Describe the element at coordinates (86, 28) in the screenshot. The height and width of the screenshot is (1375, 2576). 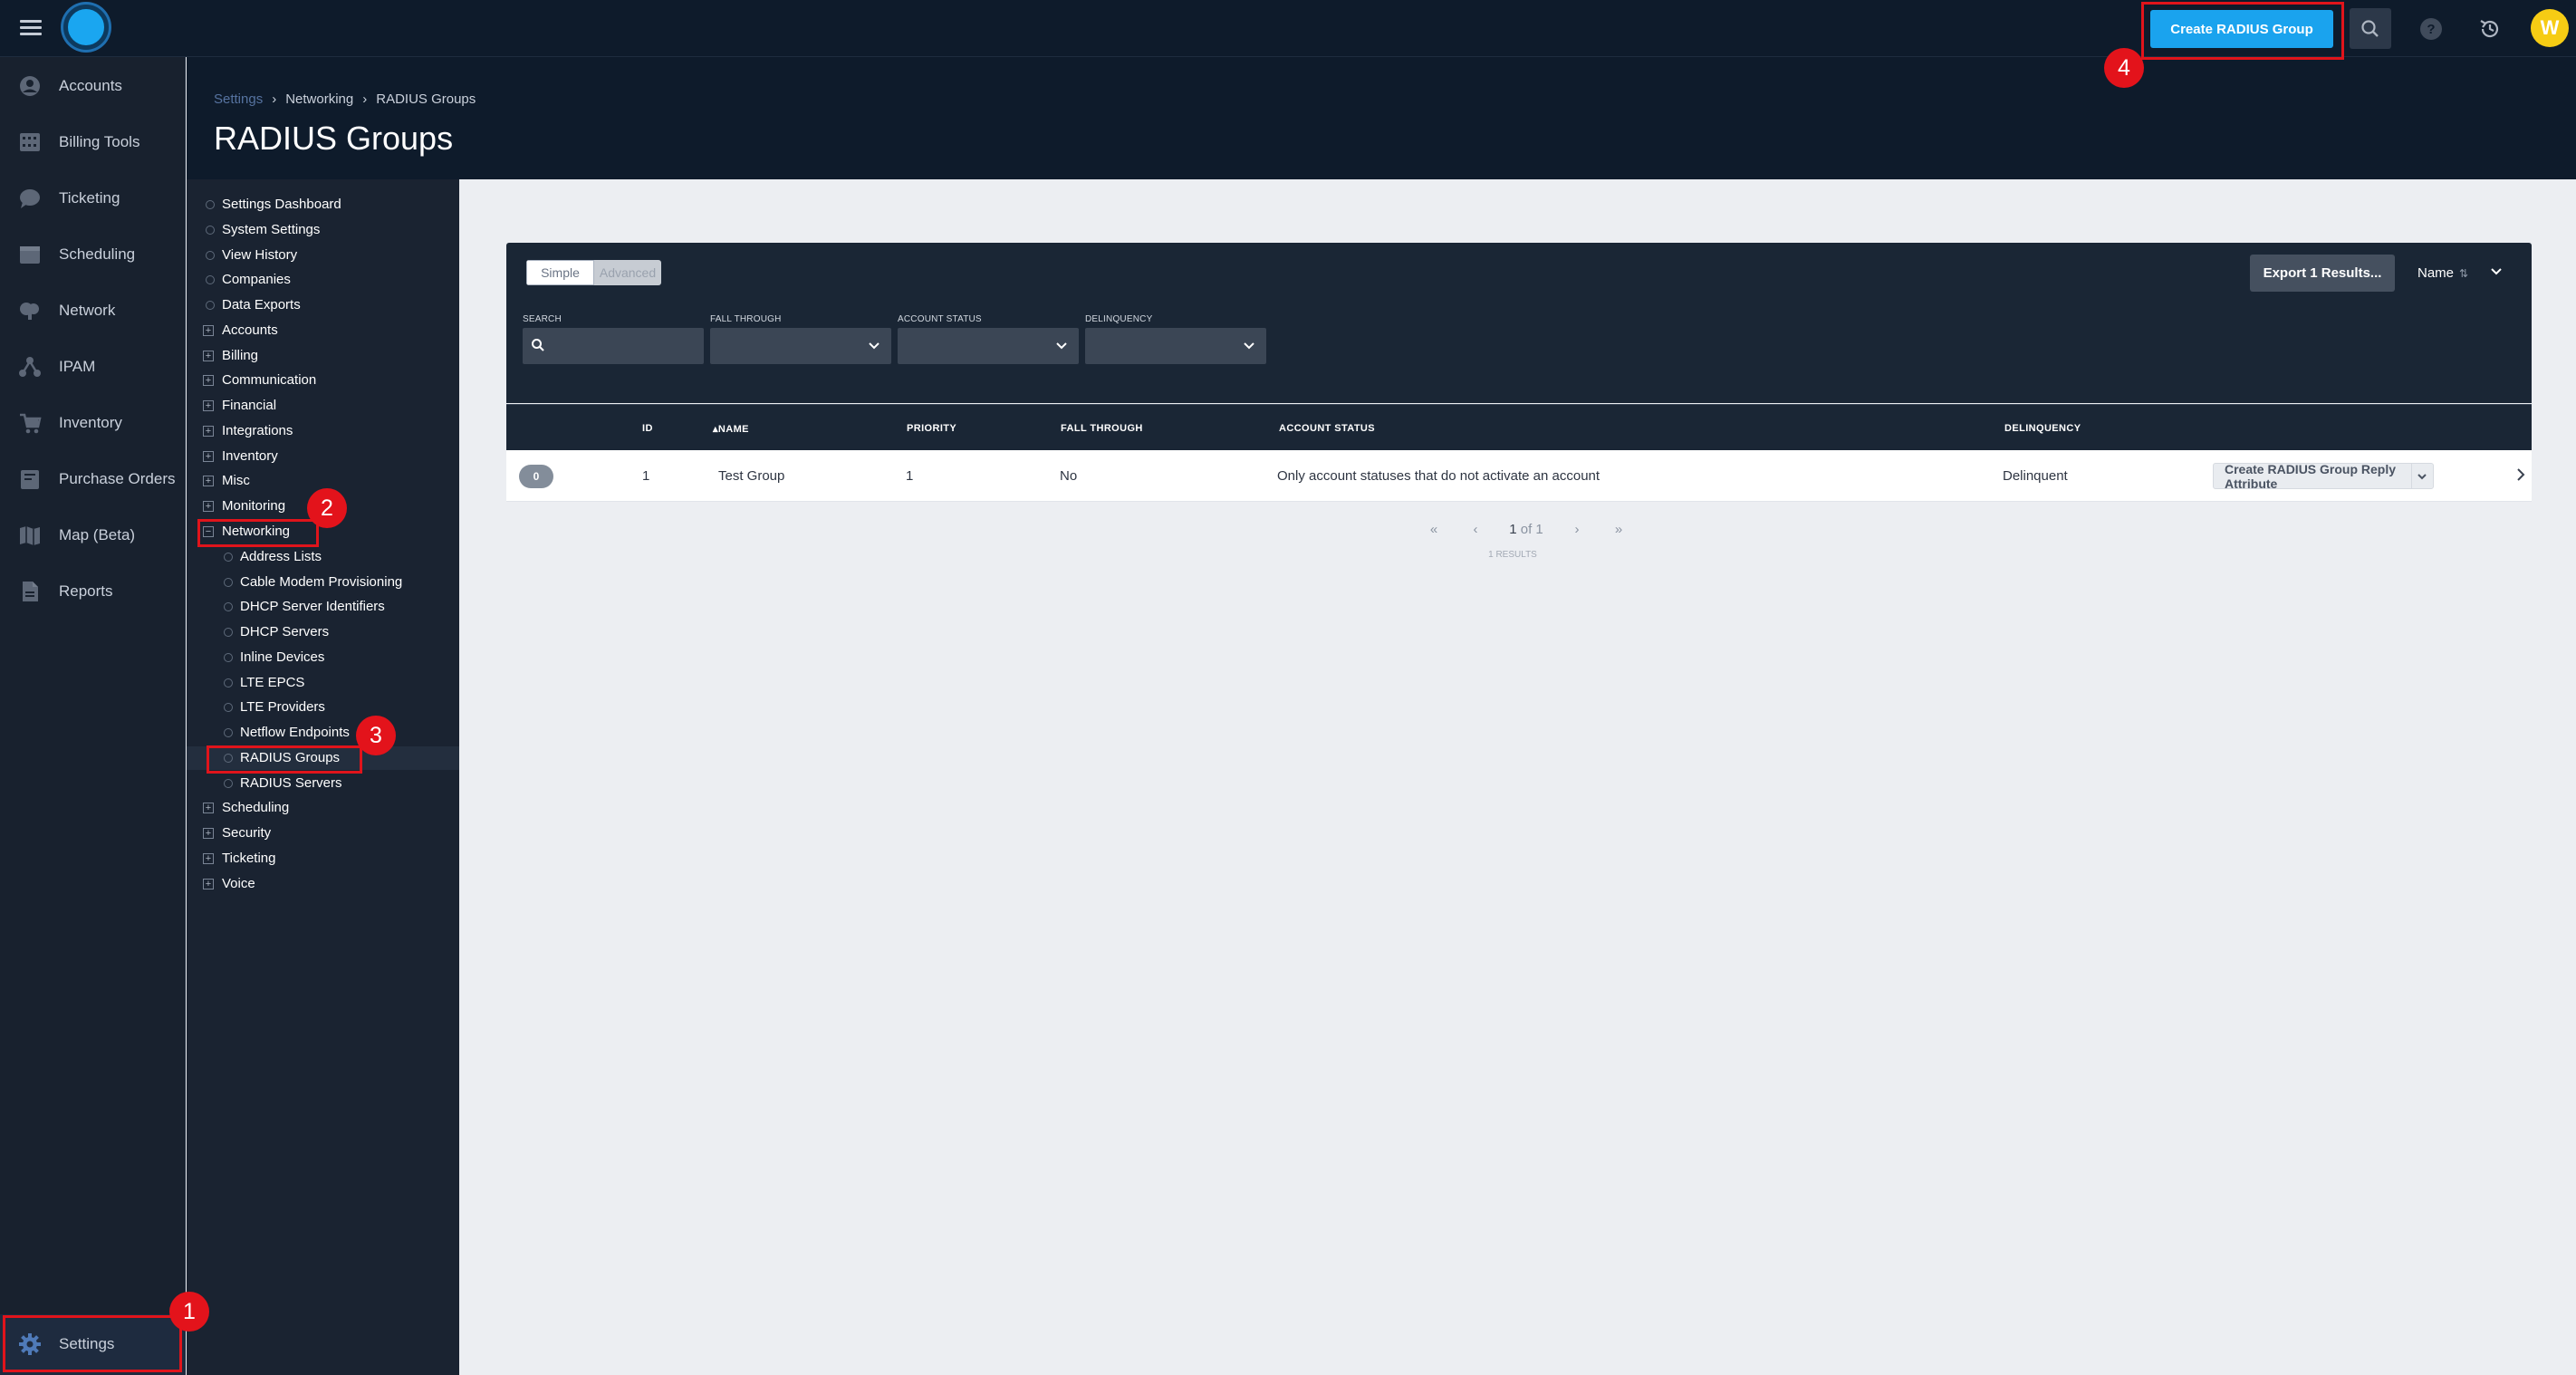
I see `app-logo` at that location.